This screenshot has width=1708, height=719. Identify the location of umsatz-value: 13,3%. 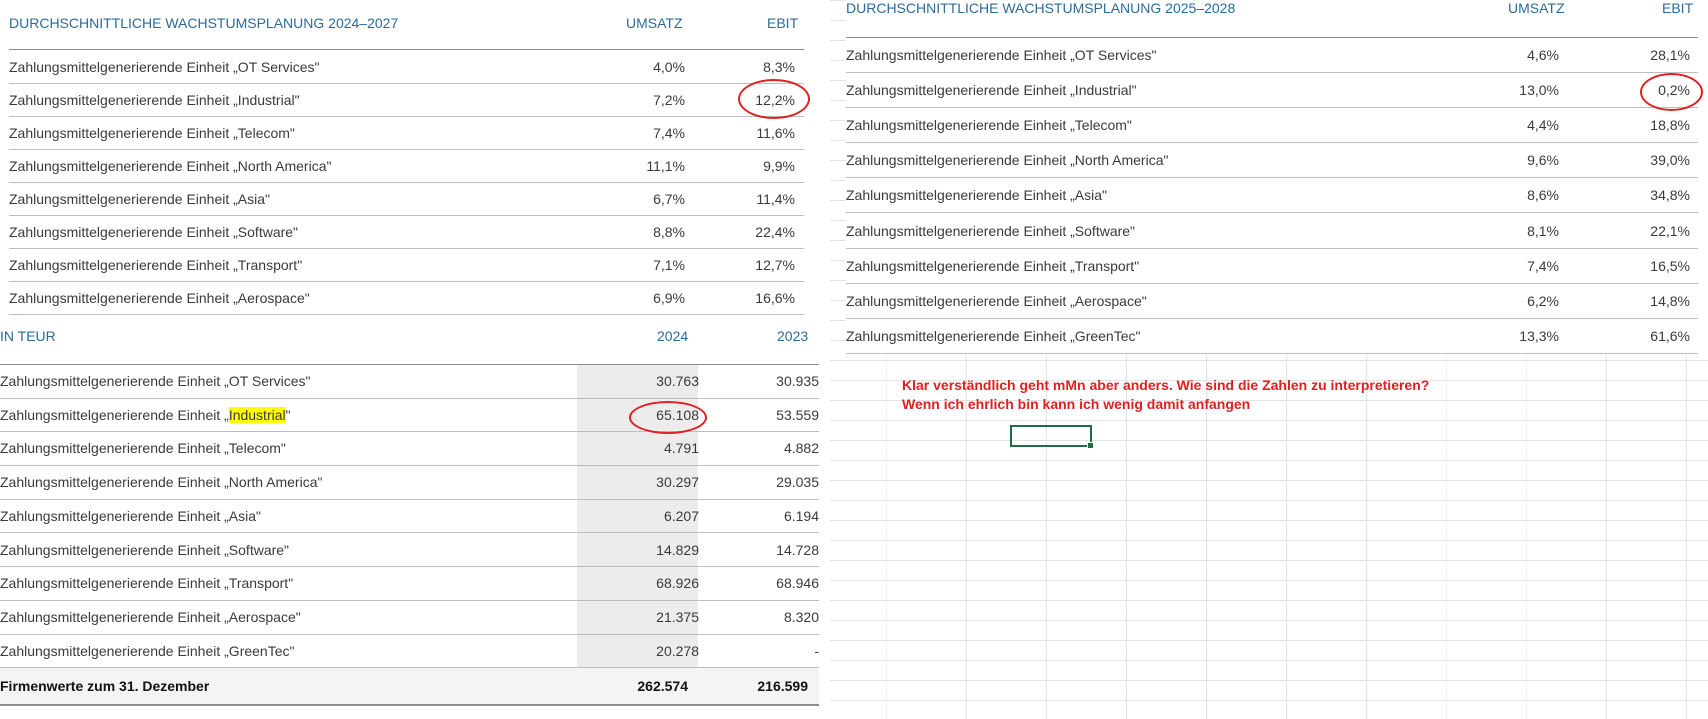
(1539, 335).